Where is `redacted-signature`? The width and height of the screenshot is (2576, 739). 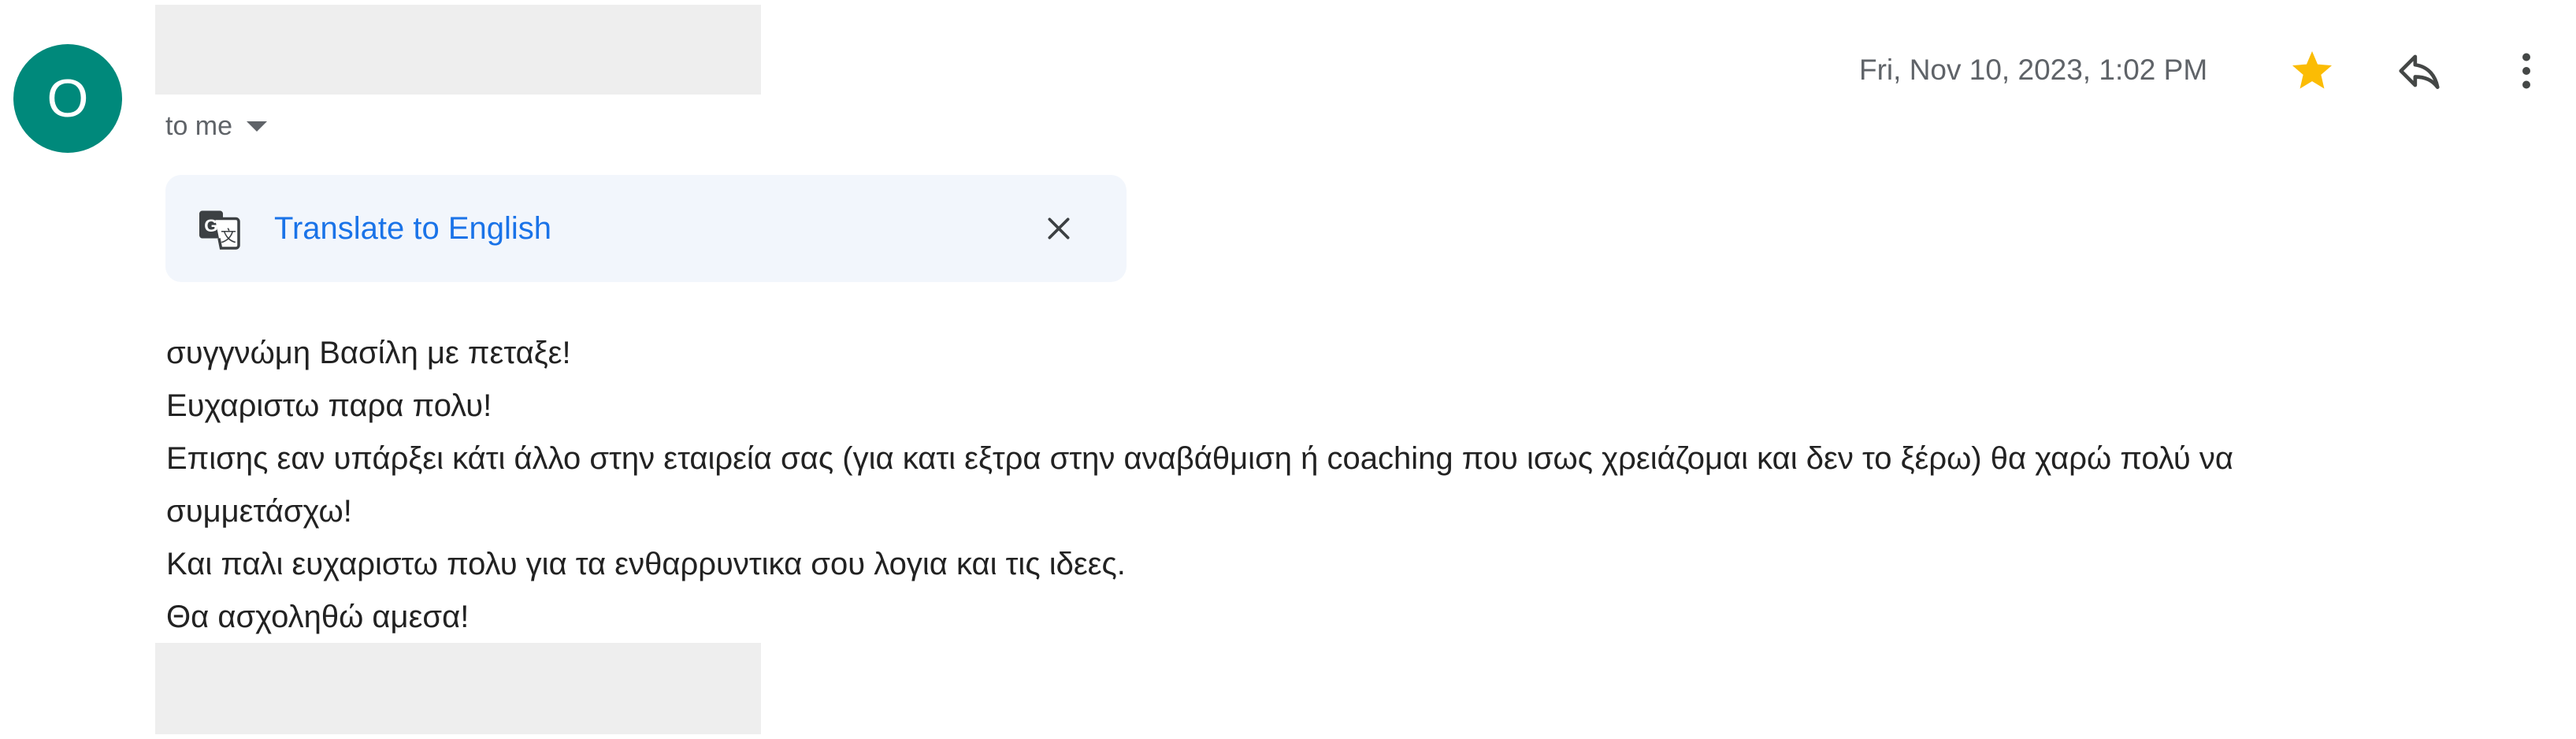 redacted-signature is located at coordinates (458, 689).